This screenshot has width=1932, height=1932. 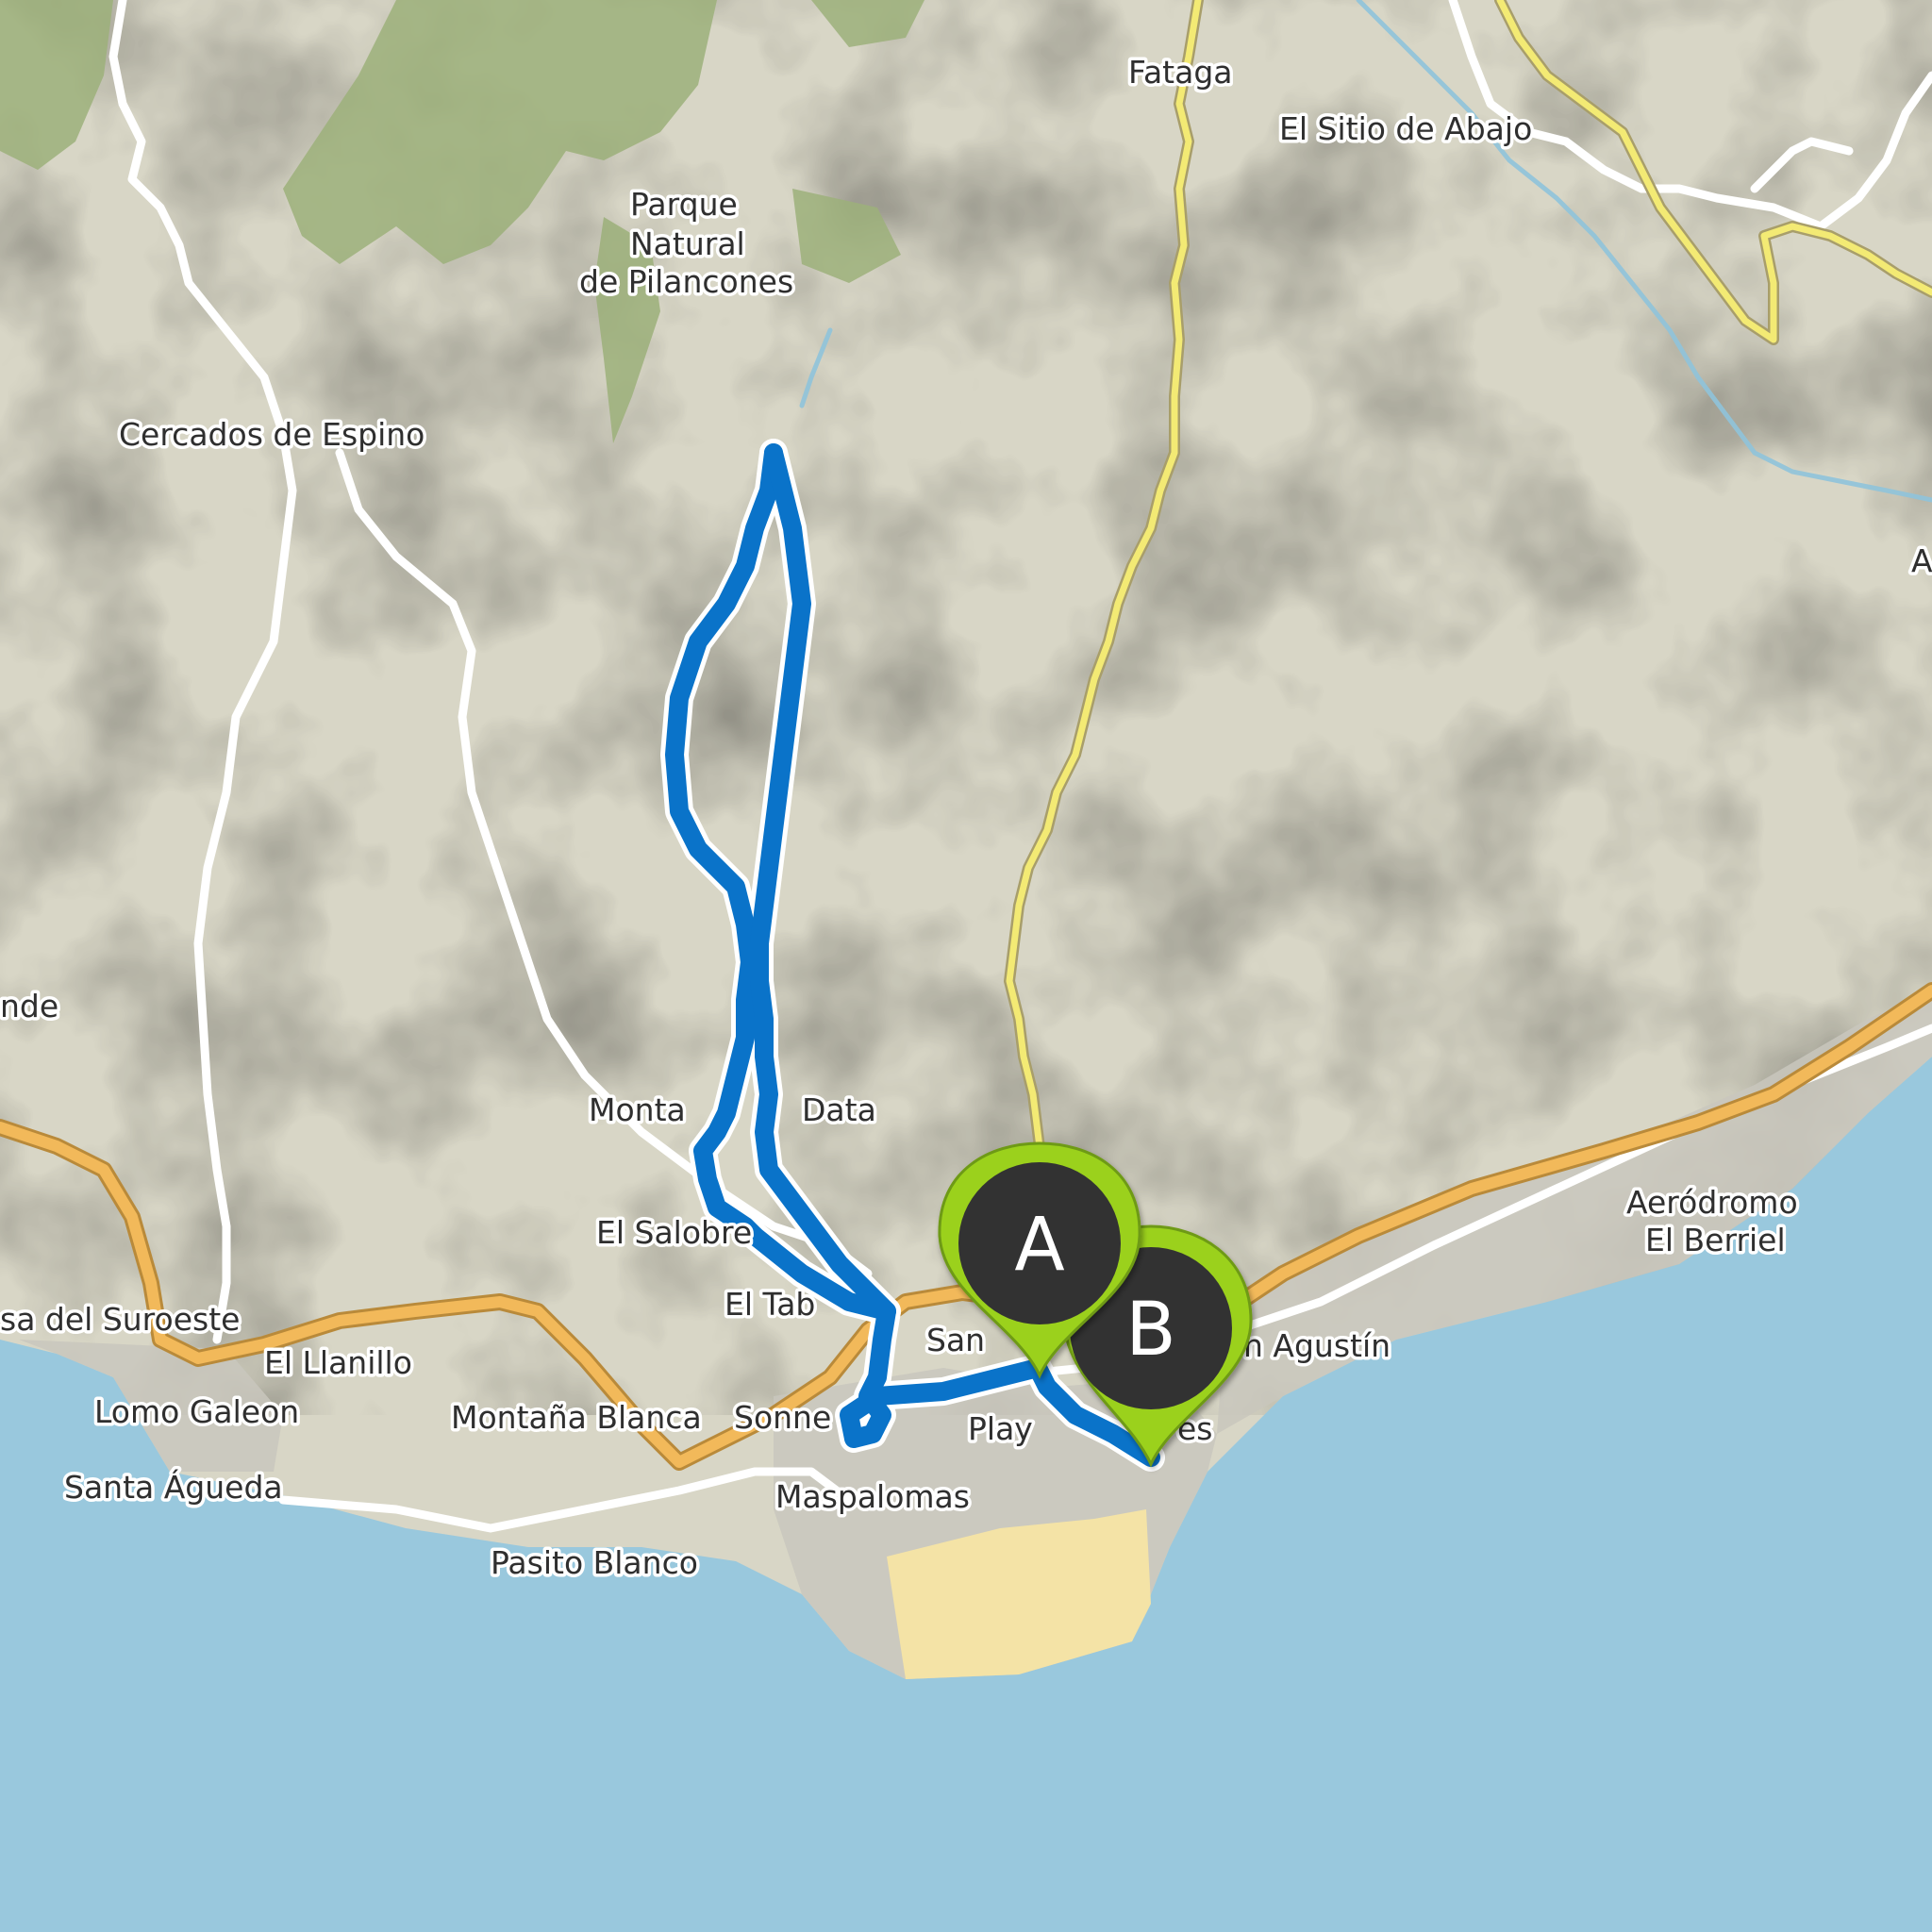 I want to click on label-sonne: Sonne, so click(x=783, y=1417).